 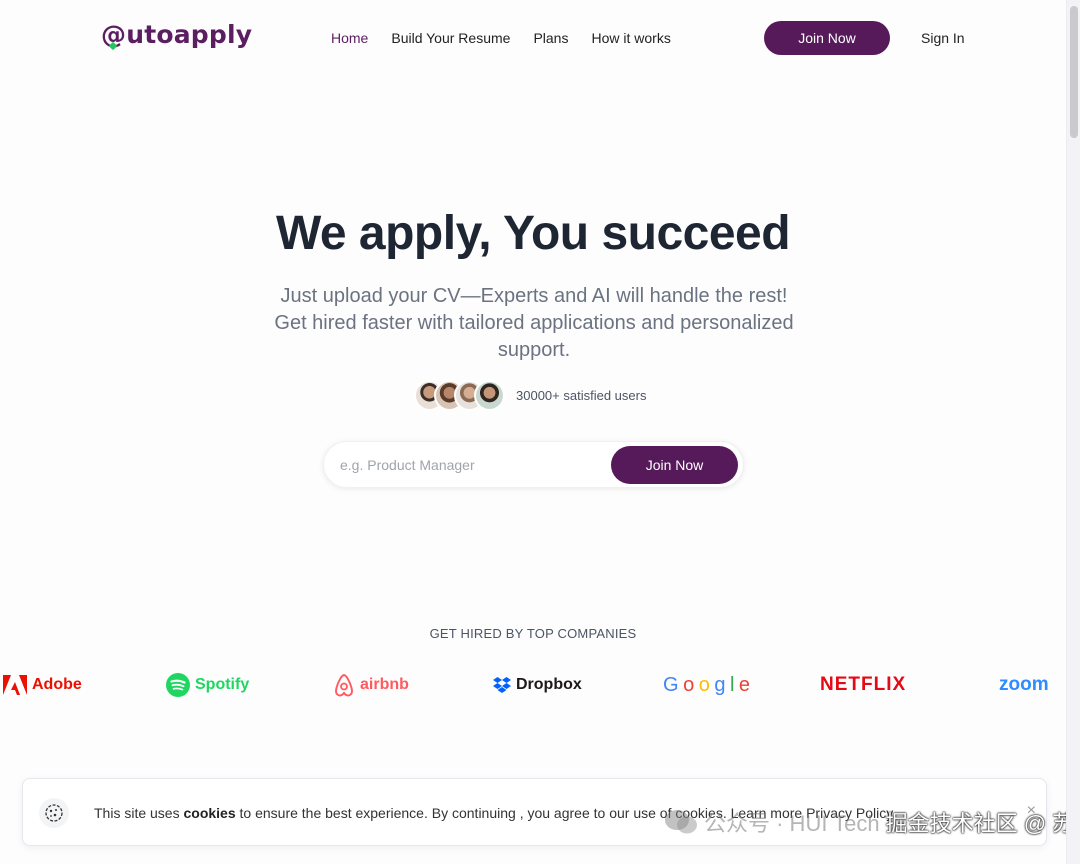 I want to click on job-search-bar: Join Now, so click(x=533, y=464).